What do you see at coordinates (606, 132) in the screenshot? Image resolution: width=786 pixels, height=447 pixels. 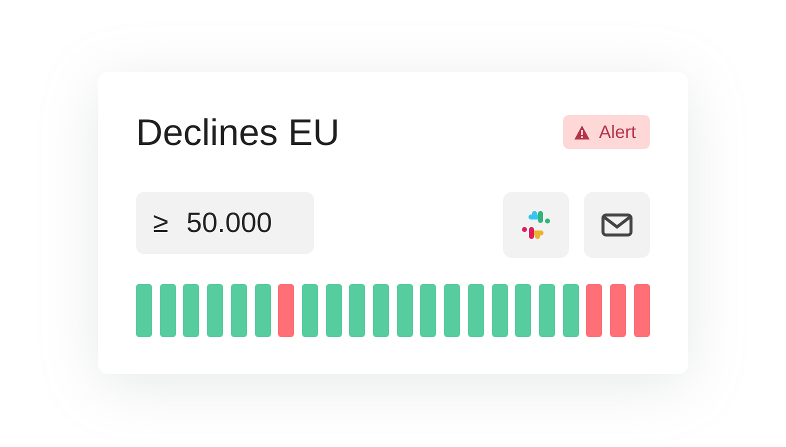 I see `alert-badge: Alert` at bounding box center [606, 132].